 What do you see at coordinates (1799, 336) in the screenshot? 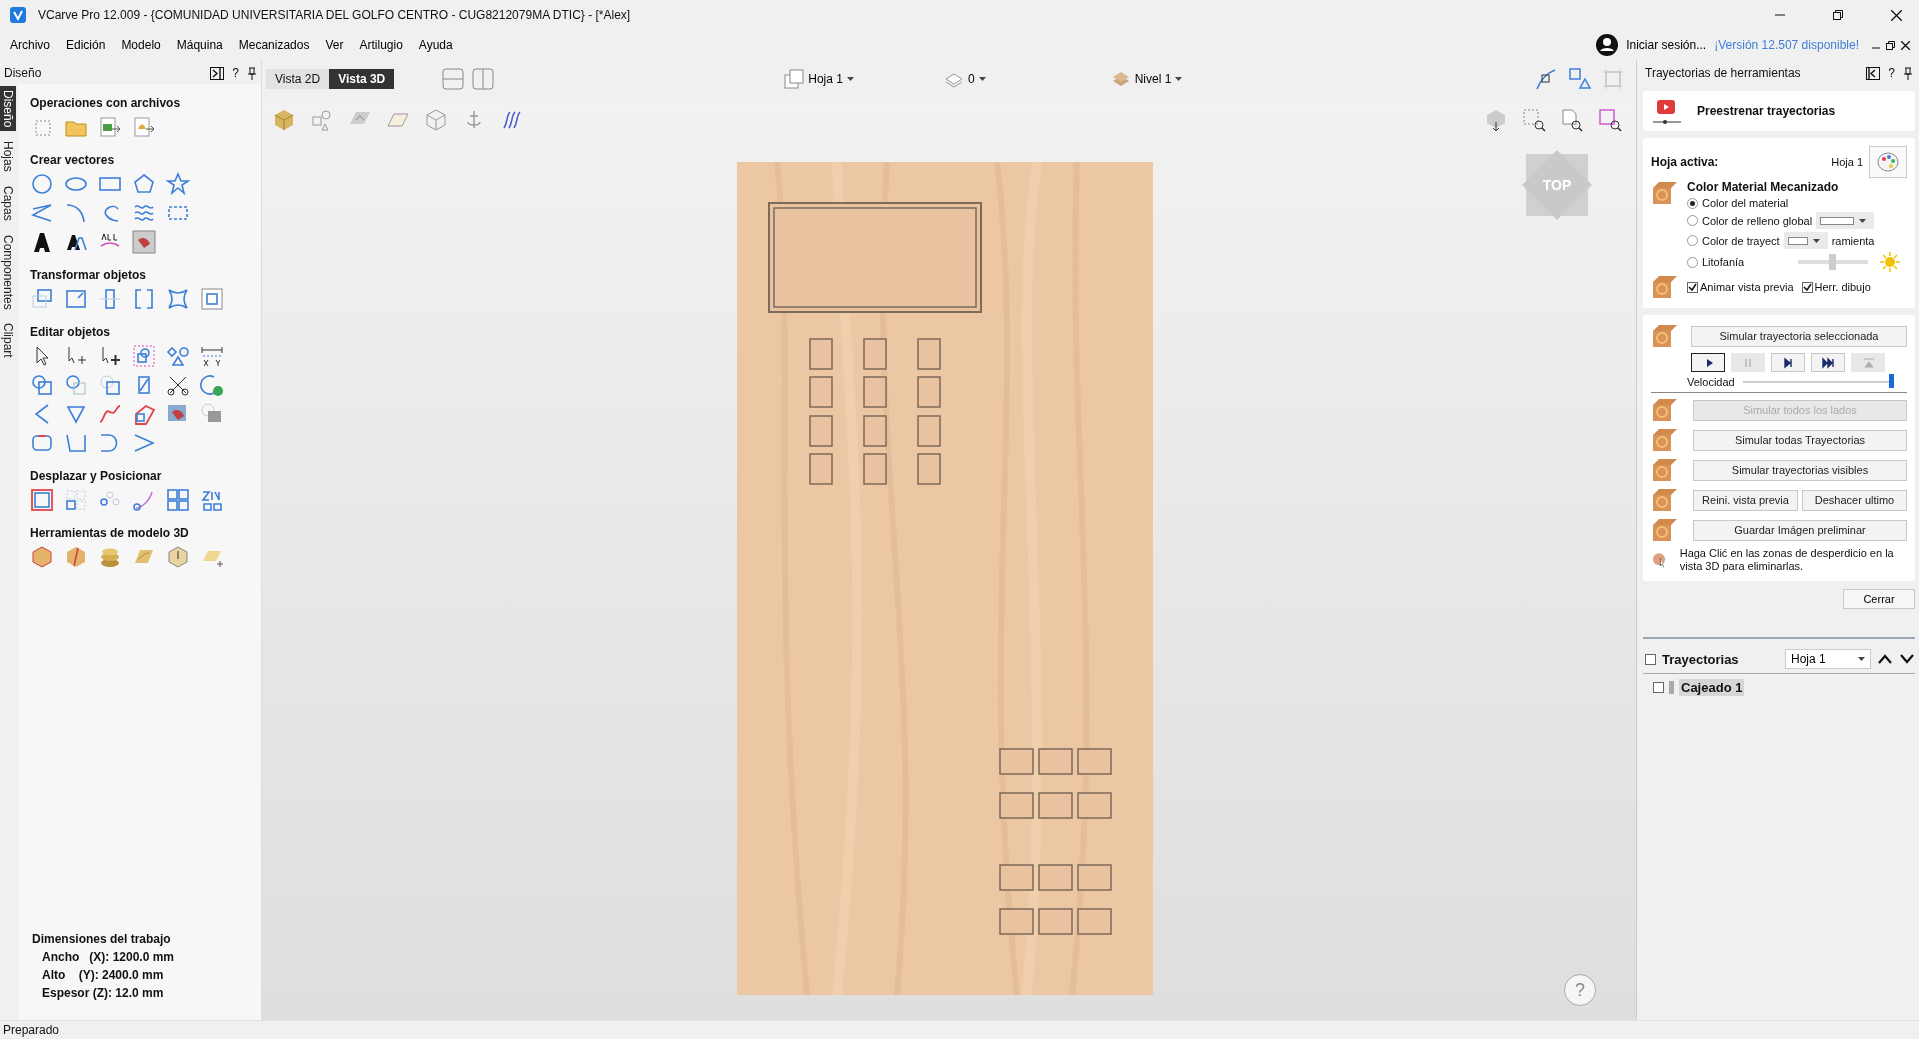
I see `simulate-selected-button: Simular trayectoria seleccionada` at bounding box center [1799, 336].